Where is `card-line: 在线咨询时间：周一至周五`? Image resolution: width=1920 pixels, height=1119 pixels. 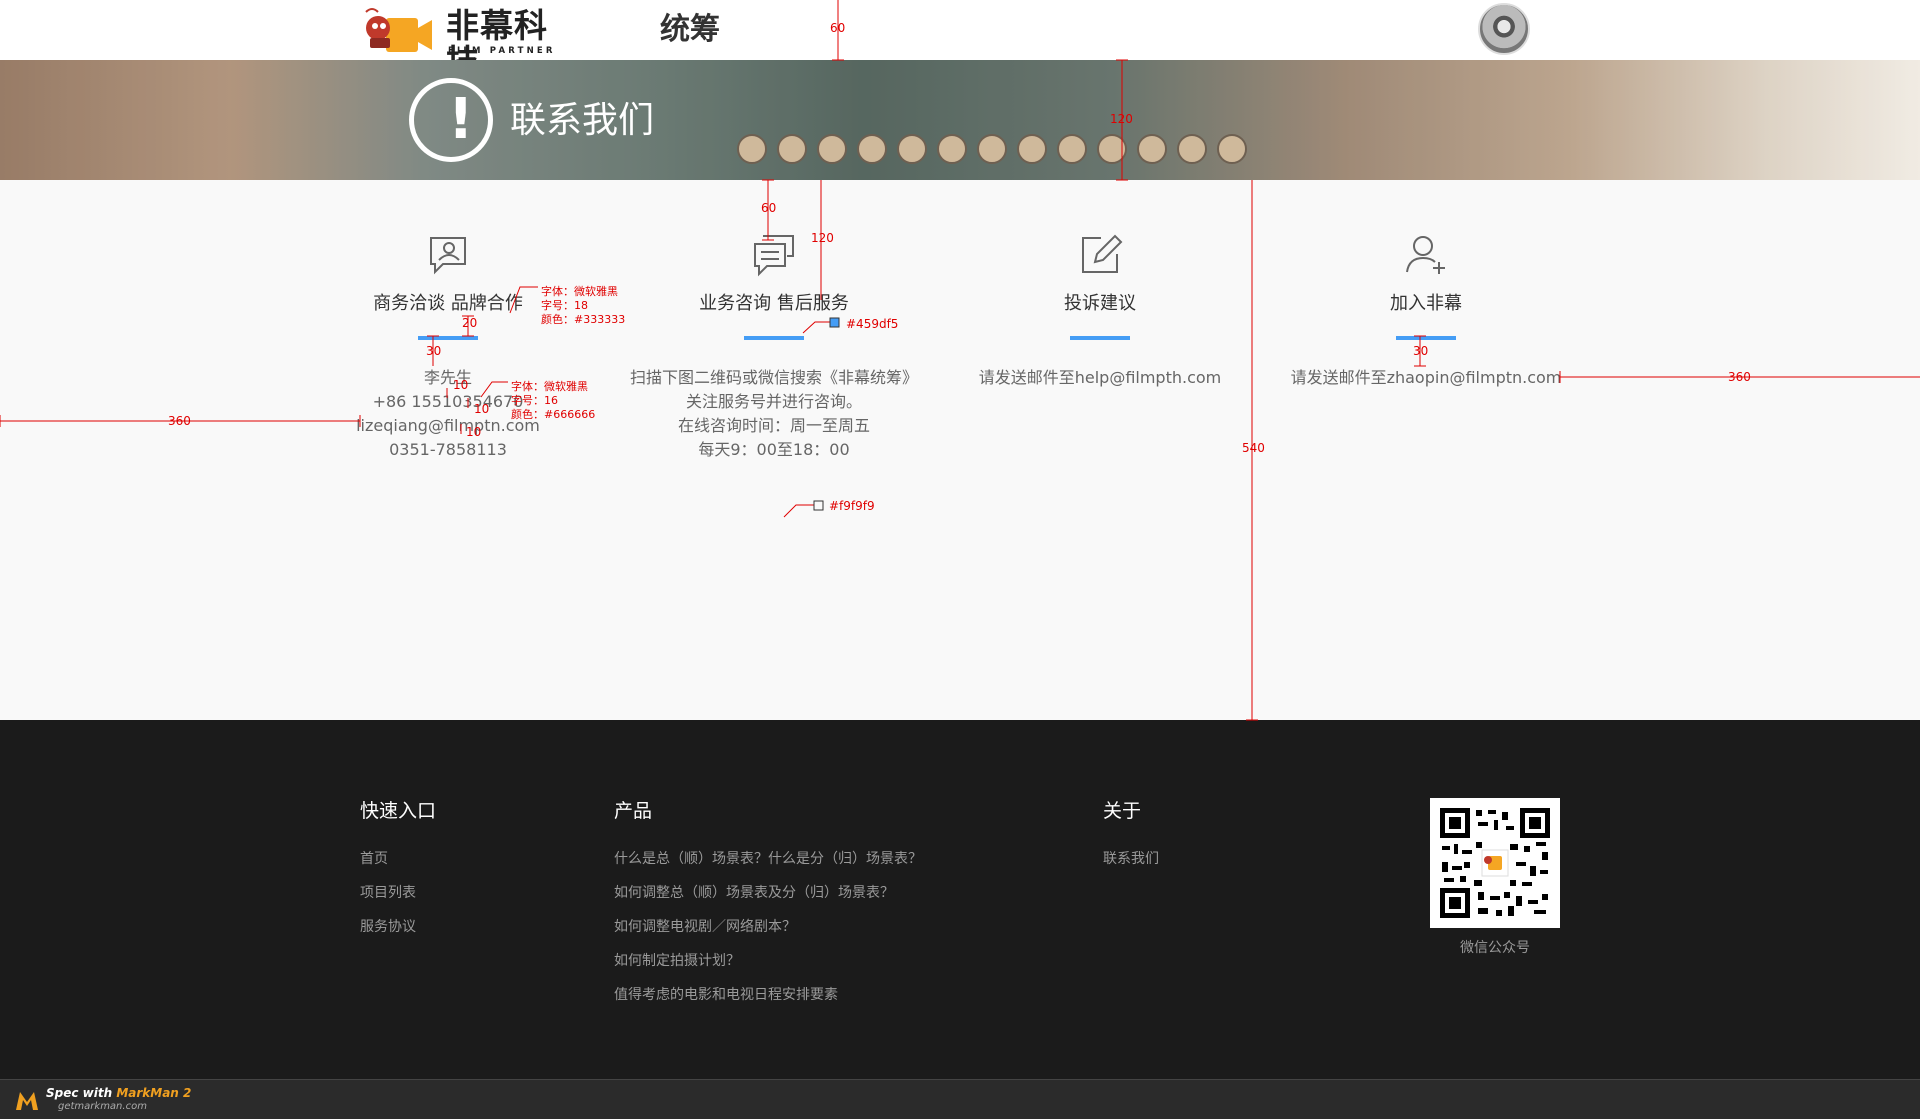 card-line: 在线咨询时间：周一至周五 is located at coordinates (773, 425).